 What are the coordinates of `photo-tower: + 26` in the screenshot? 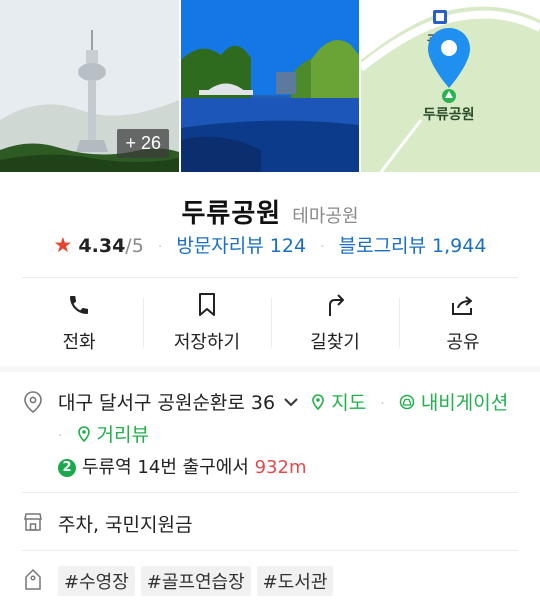 It's located at (89, 86).